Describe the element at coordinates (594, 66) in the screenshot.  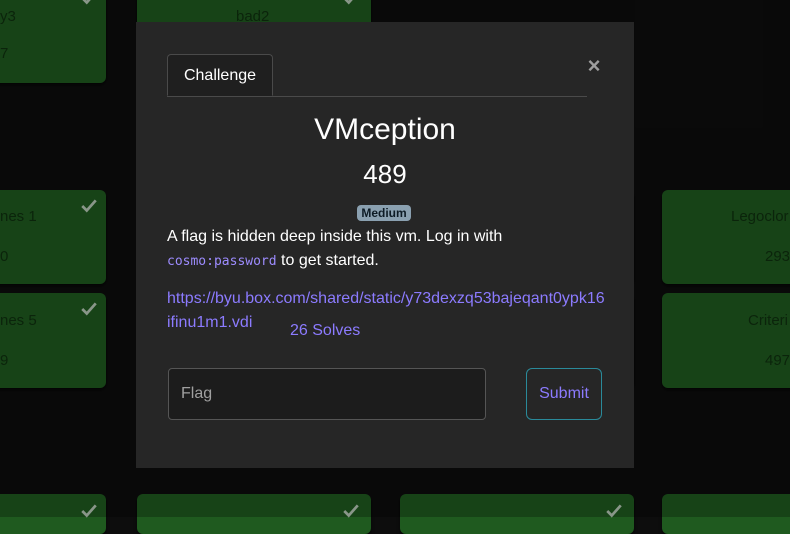
I see `close-icon: ×` at that location.